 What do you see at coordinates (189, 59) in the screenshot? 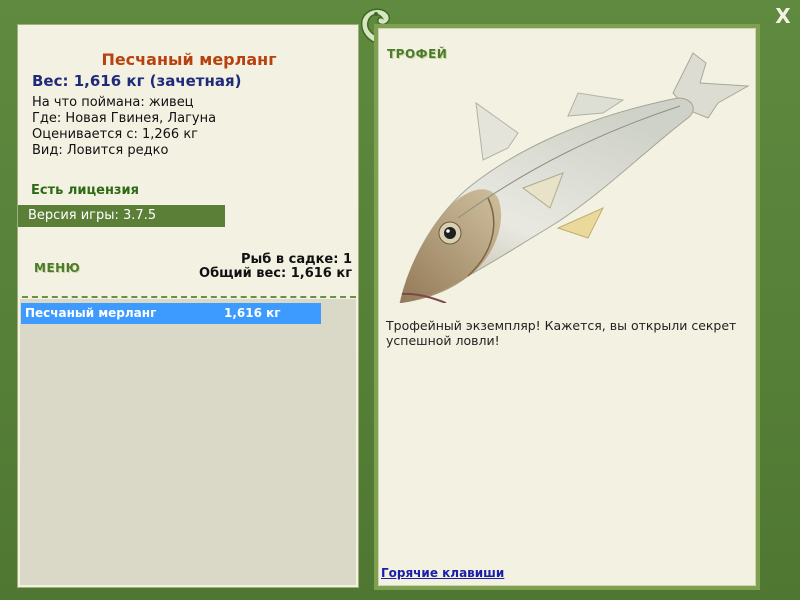
I see `fish-title: Песчаный мерланг` at bounding box center [189, 59].